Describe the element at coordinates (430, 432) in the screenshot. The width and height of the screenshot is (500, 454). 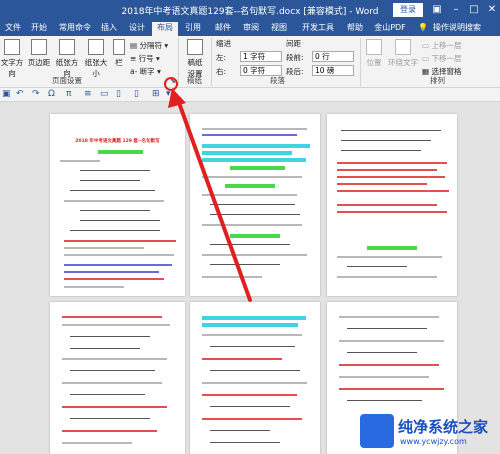
I see `watermark: 纯净系统之家 www.ycwjzy.com` at that location.